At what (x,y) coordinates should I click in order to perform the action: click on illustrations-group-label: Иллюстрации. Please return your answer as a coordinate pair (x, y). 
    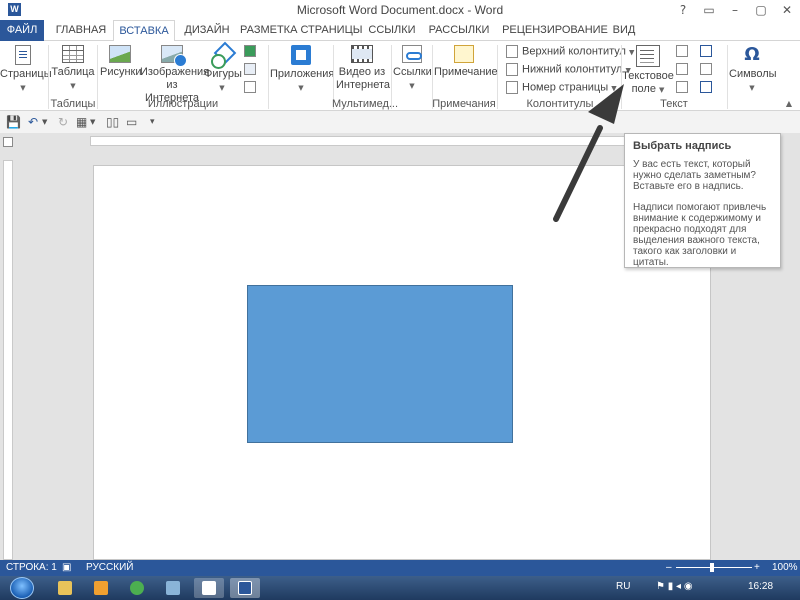
    Looking at the image, I should click on (183, 104).